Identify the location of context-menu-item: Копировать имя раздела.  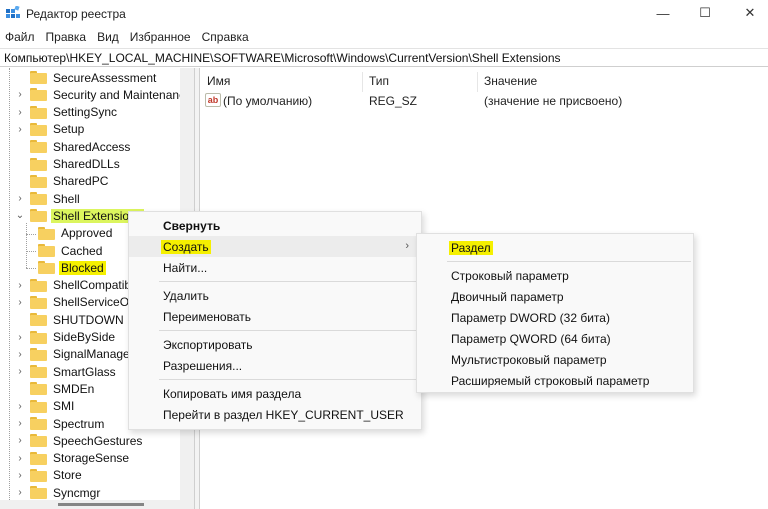
(275, 393).